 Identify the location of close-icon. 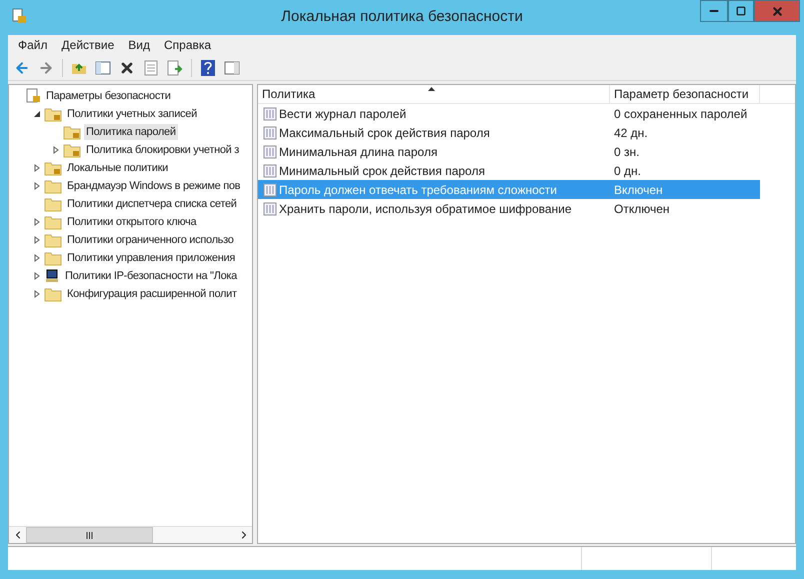
(777, 11).